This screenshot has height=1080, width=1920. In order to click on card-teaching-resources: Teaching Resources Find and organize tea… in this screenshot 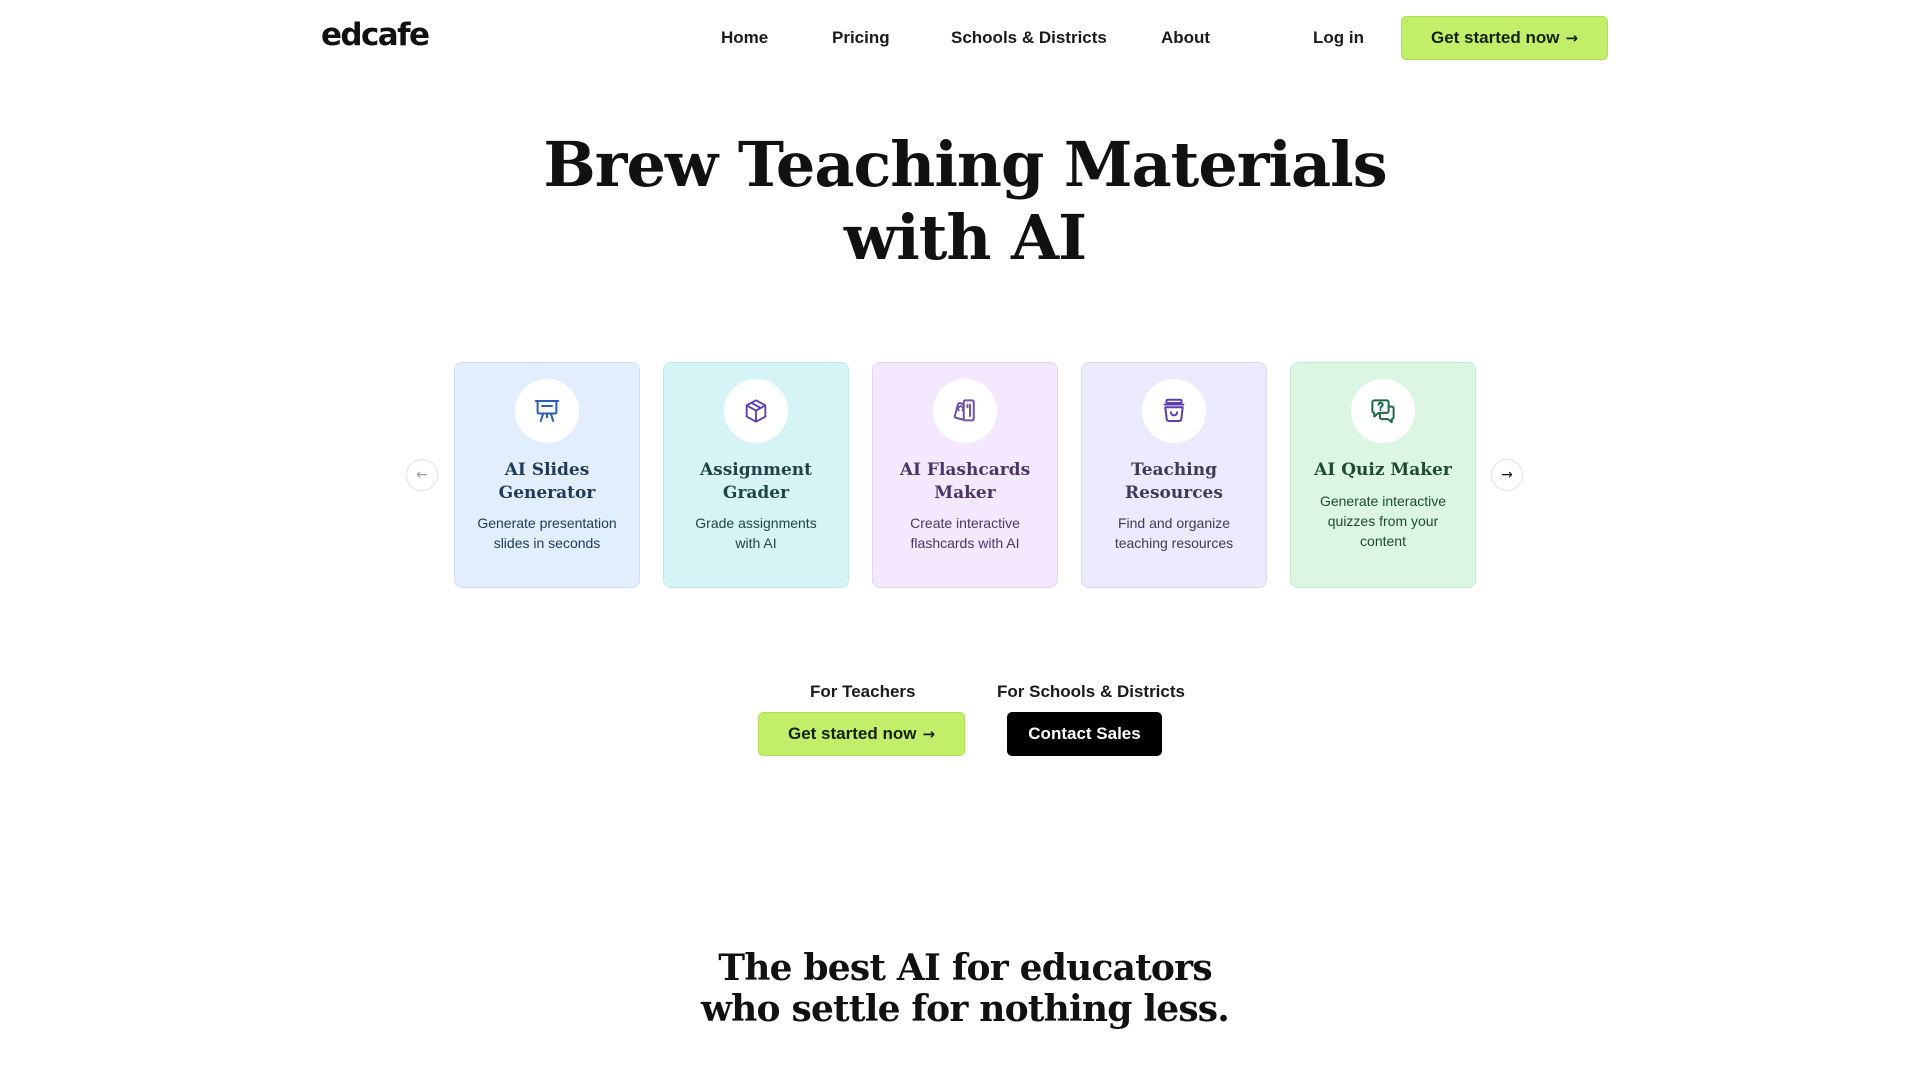, I will do `click(1174, 475)`.